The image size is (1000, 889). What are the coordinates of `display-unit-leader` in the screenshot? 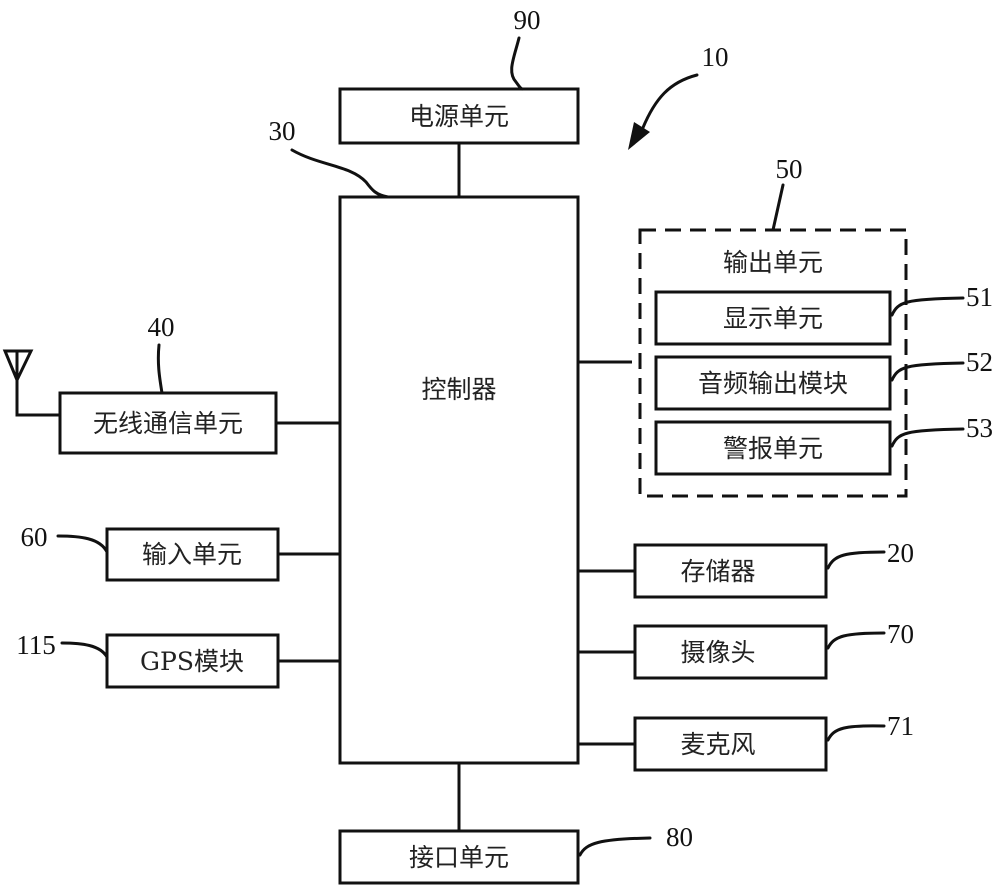 It's located at (927, 306).